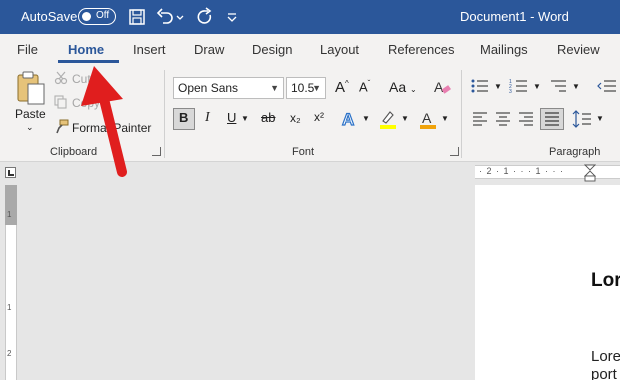 The height and width of the screenshot is (380, 620). Describe the element at coordinates (86, 16) in the screenshot. I see `toggle-knob` at that location.